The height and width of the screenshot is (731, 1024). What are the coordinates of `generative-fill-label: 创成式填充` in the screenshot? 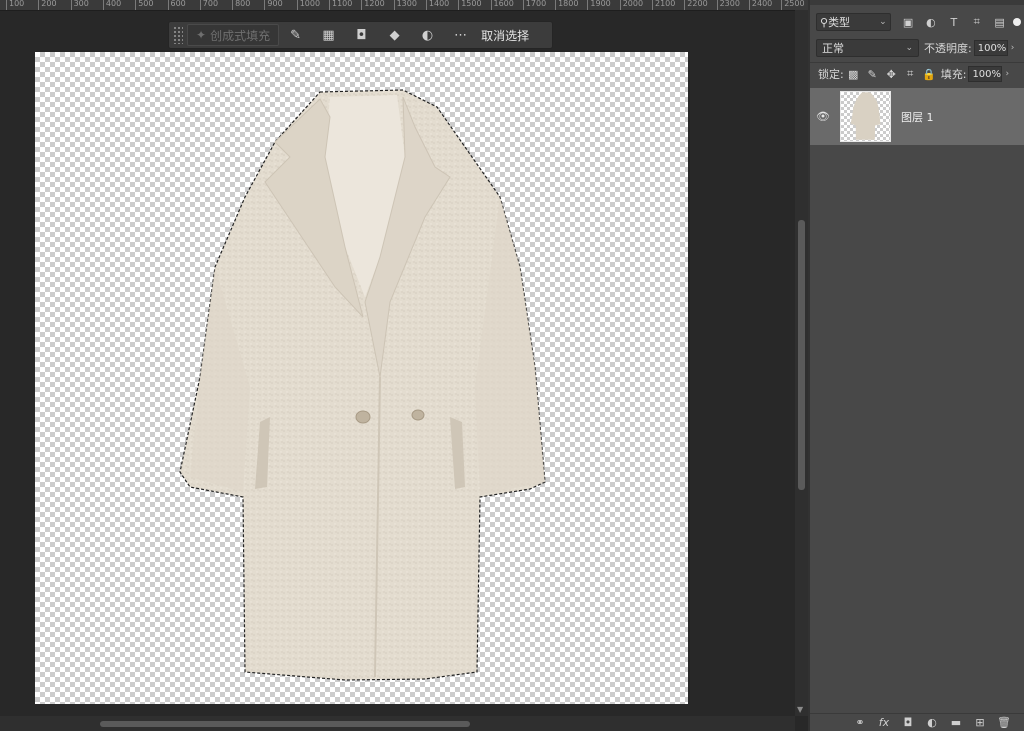 It's located at (240, 35).